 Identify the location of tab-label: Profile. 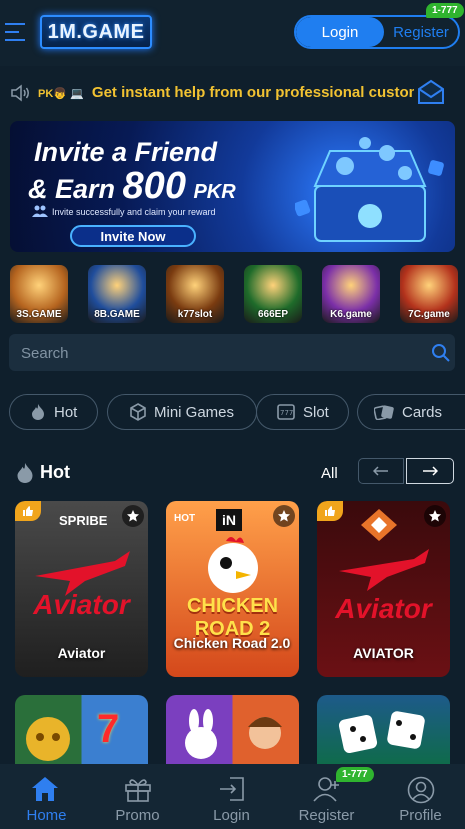
(420, 815).